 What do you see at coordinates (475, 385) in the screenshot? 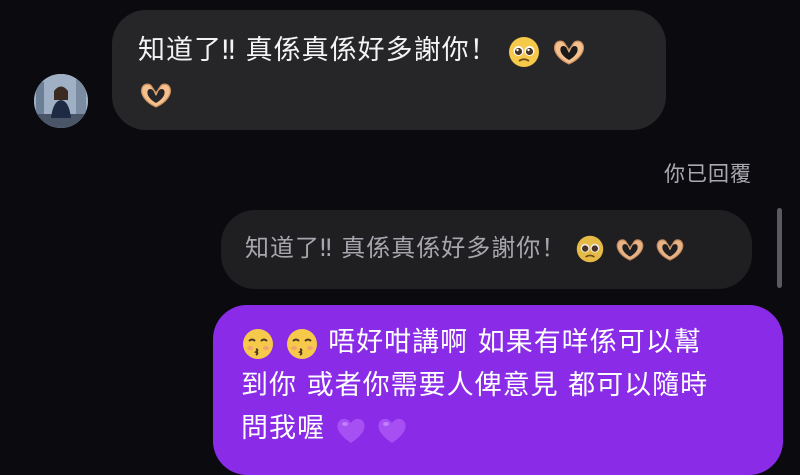
I see `outgoing-message-line-2: 到你 或者你需要人俾意見 都可以隨時` at bounding box center [475, 385].